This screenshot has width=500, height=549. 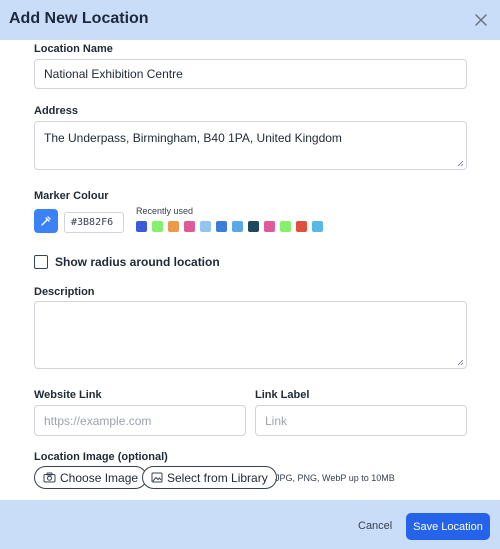 I want to click on image-icon, so click(x=157, y=477).